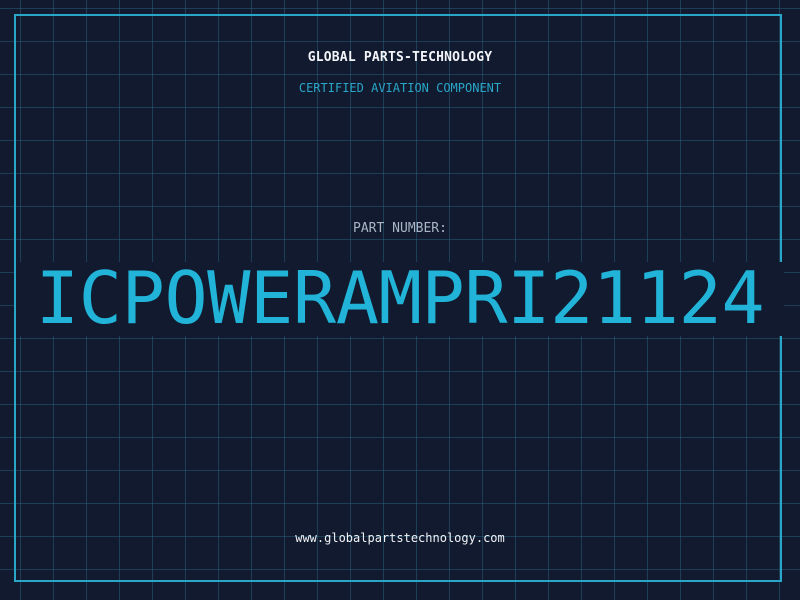 This screenshot has height=600, width=800. I want to click on certification-subtitle: CERTIFIED AVIATION COMPONENT, so click(400, 88).